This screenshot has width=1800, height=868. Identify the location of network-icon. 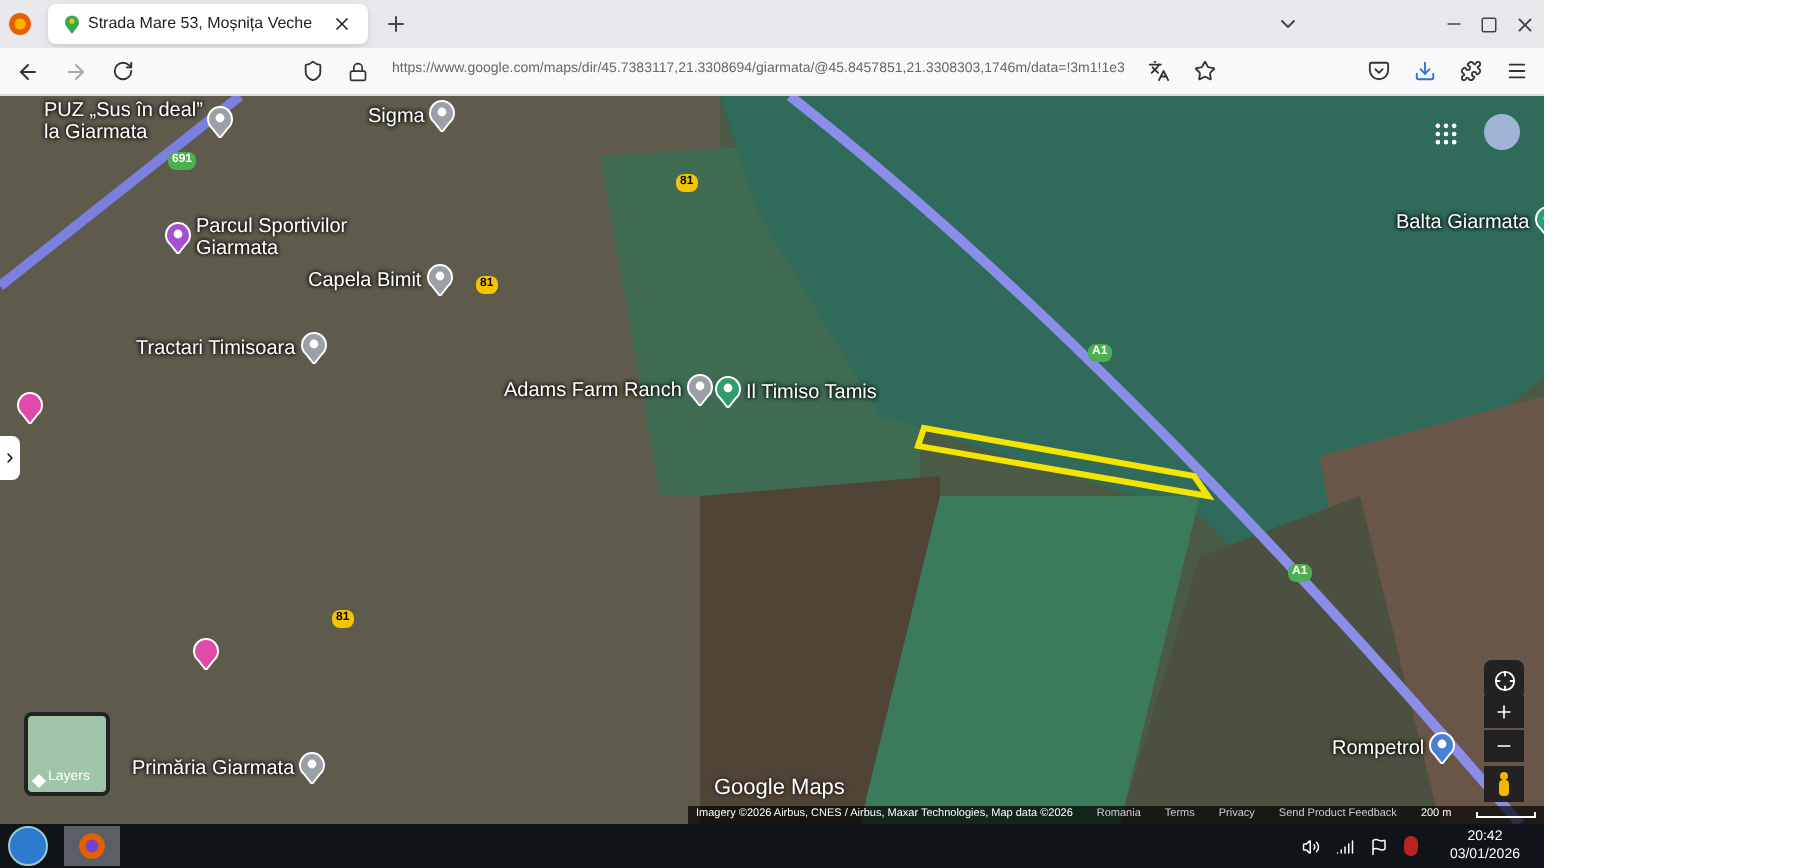
(1344, 846).